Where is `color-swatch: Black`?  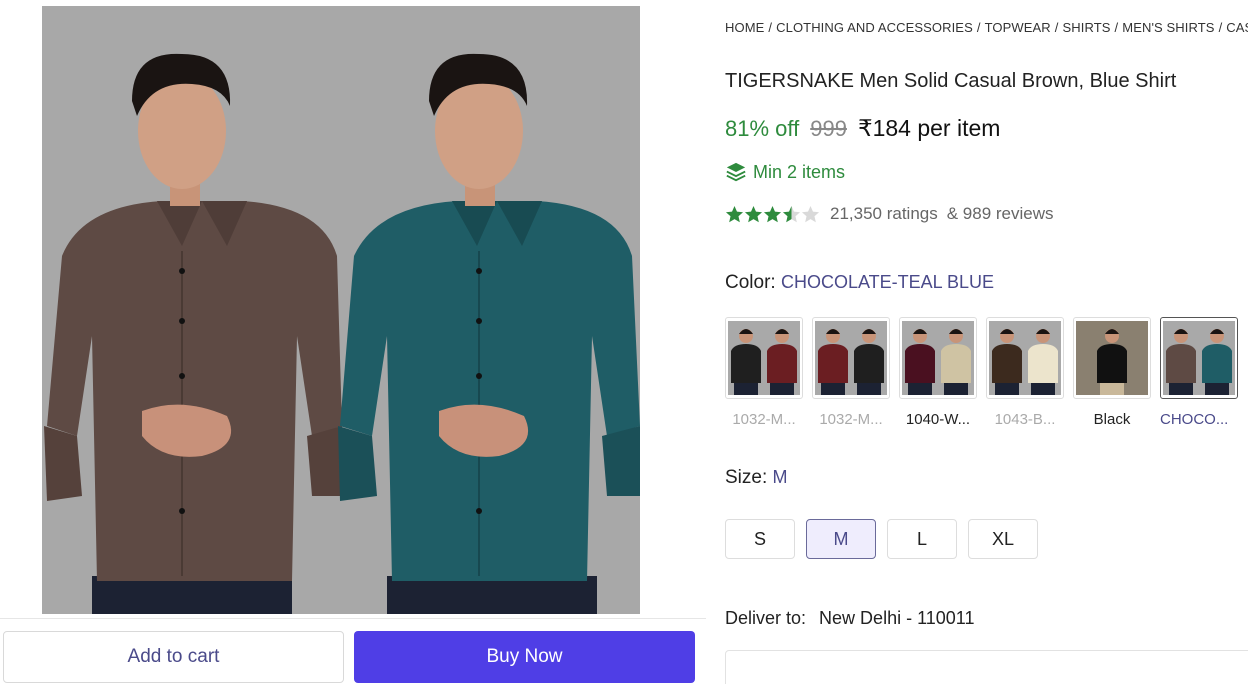
color-swatch: Black is located at coordinates (1112, 372).